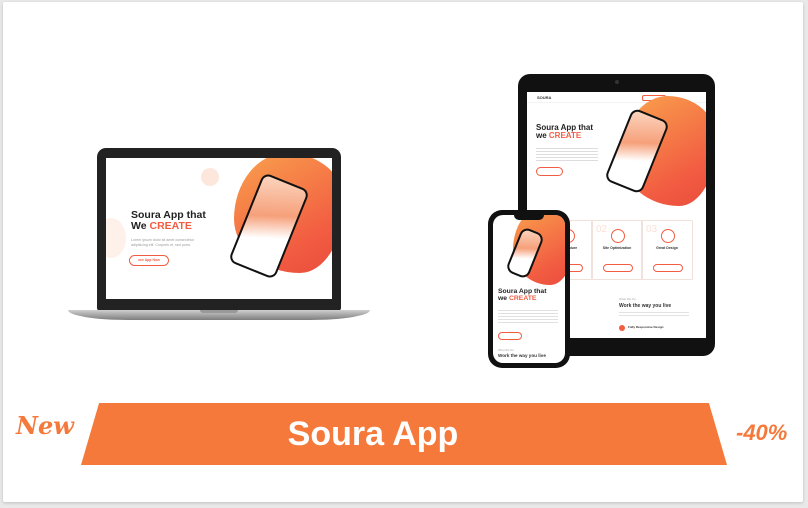  Describe the element at coordinates (544, 97) in the screenshot. I see `tablet-brand: SOURA` at that location.